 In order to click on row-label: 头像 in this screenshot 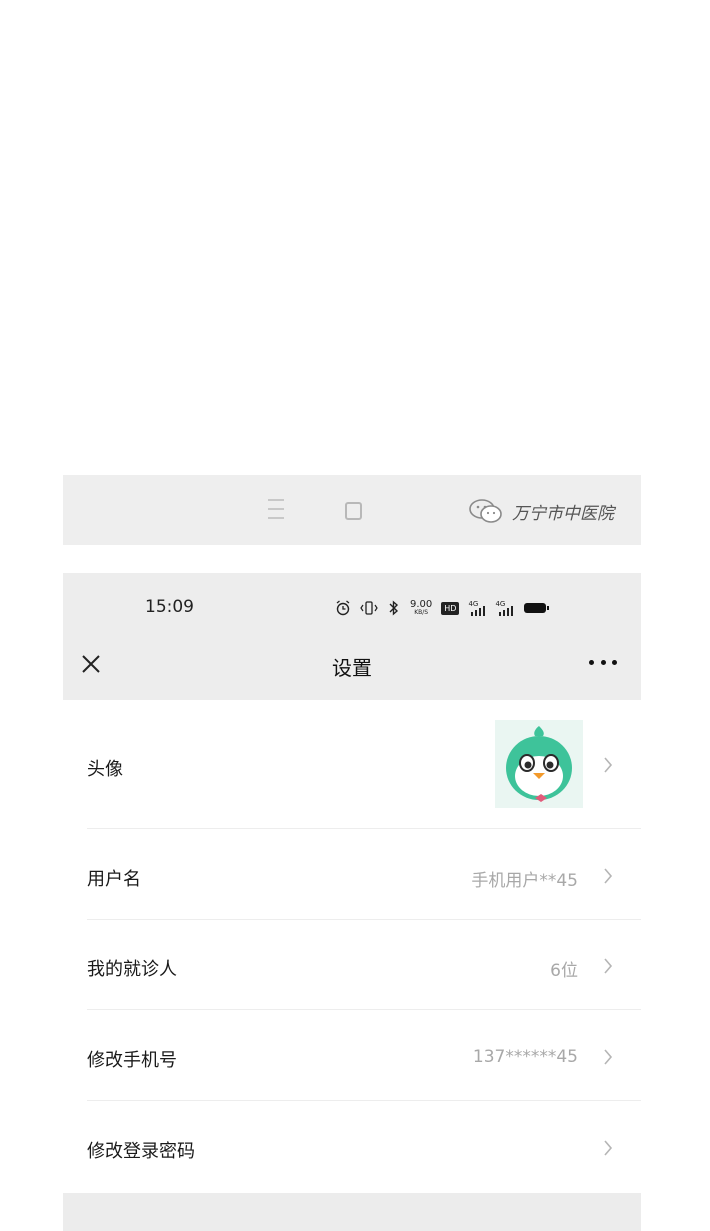, I will do `click(105, 769)`.